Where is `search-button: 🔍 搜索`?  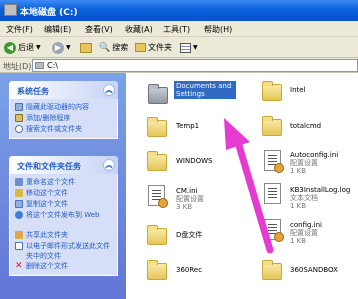
search-button: 🔍 搜索 is located at coordinates (113, 47).